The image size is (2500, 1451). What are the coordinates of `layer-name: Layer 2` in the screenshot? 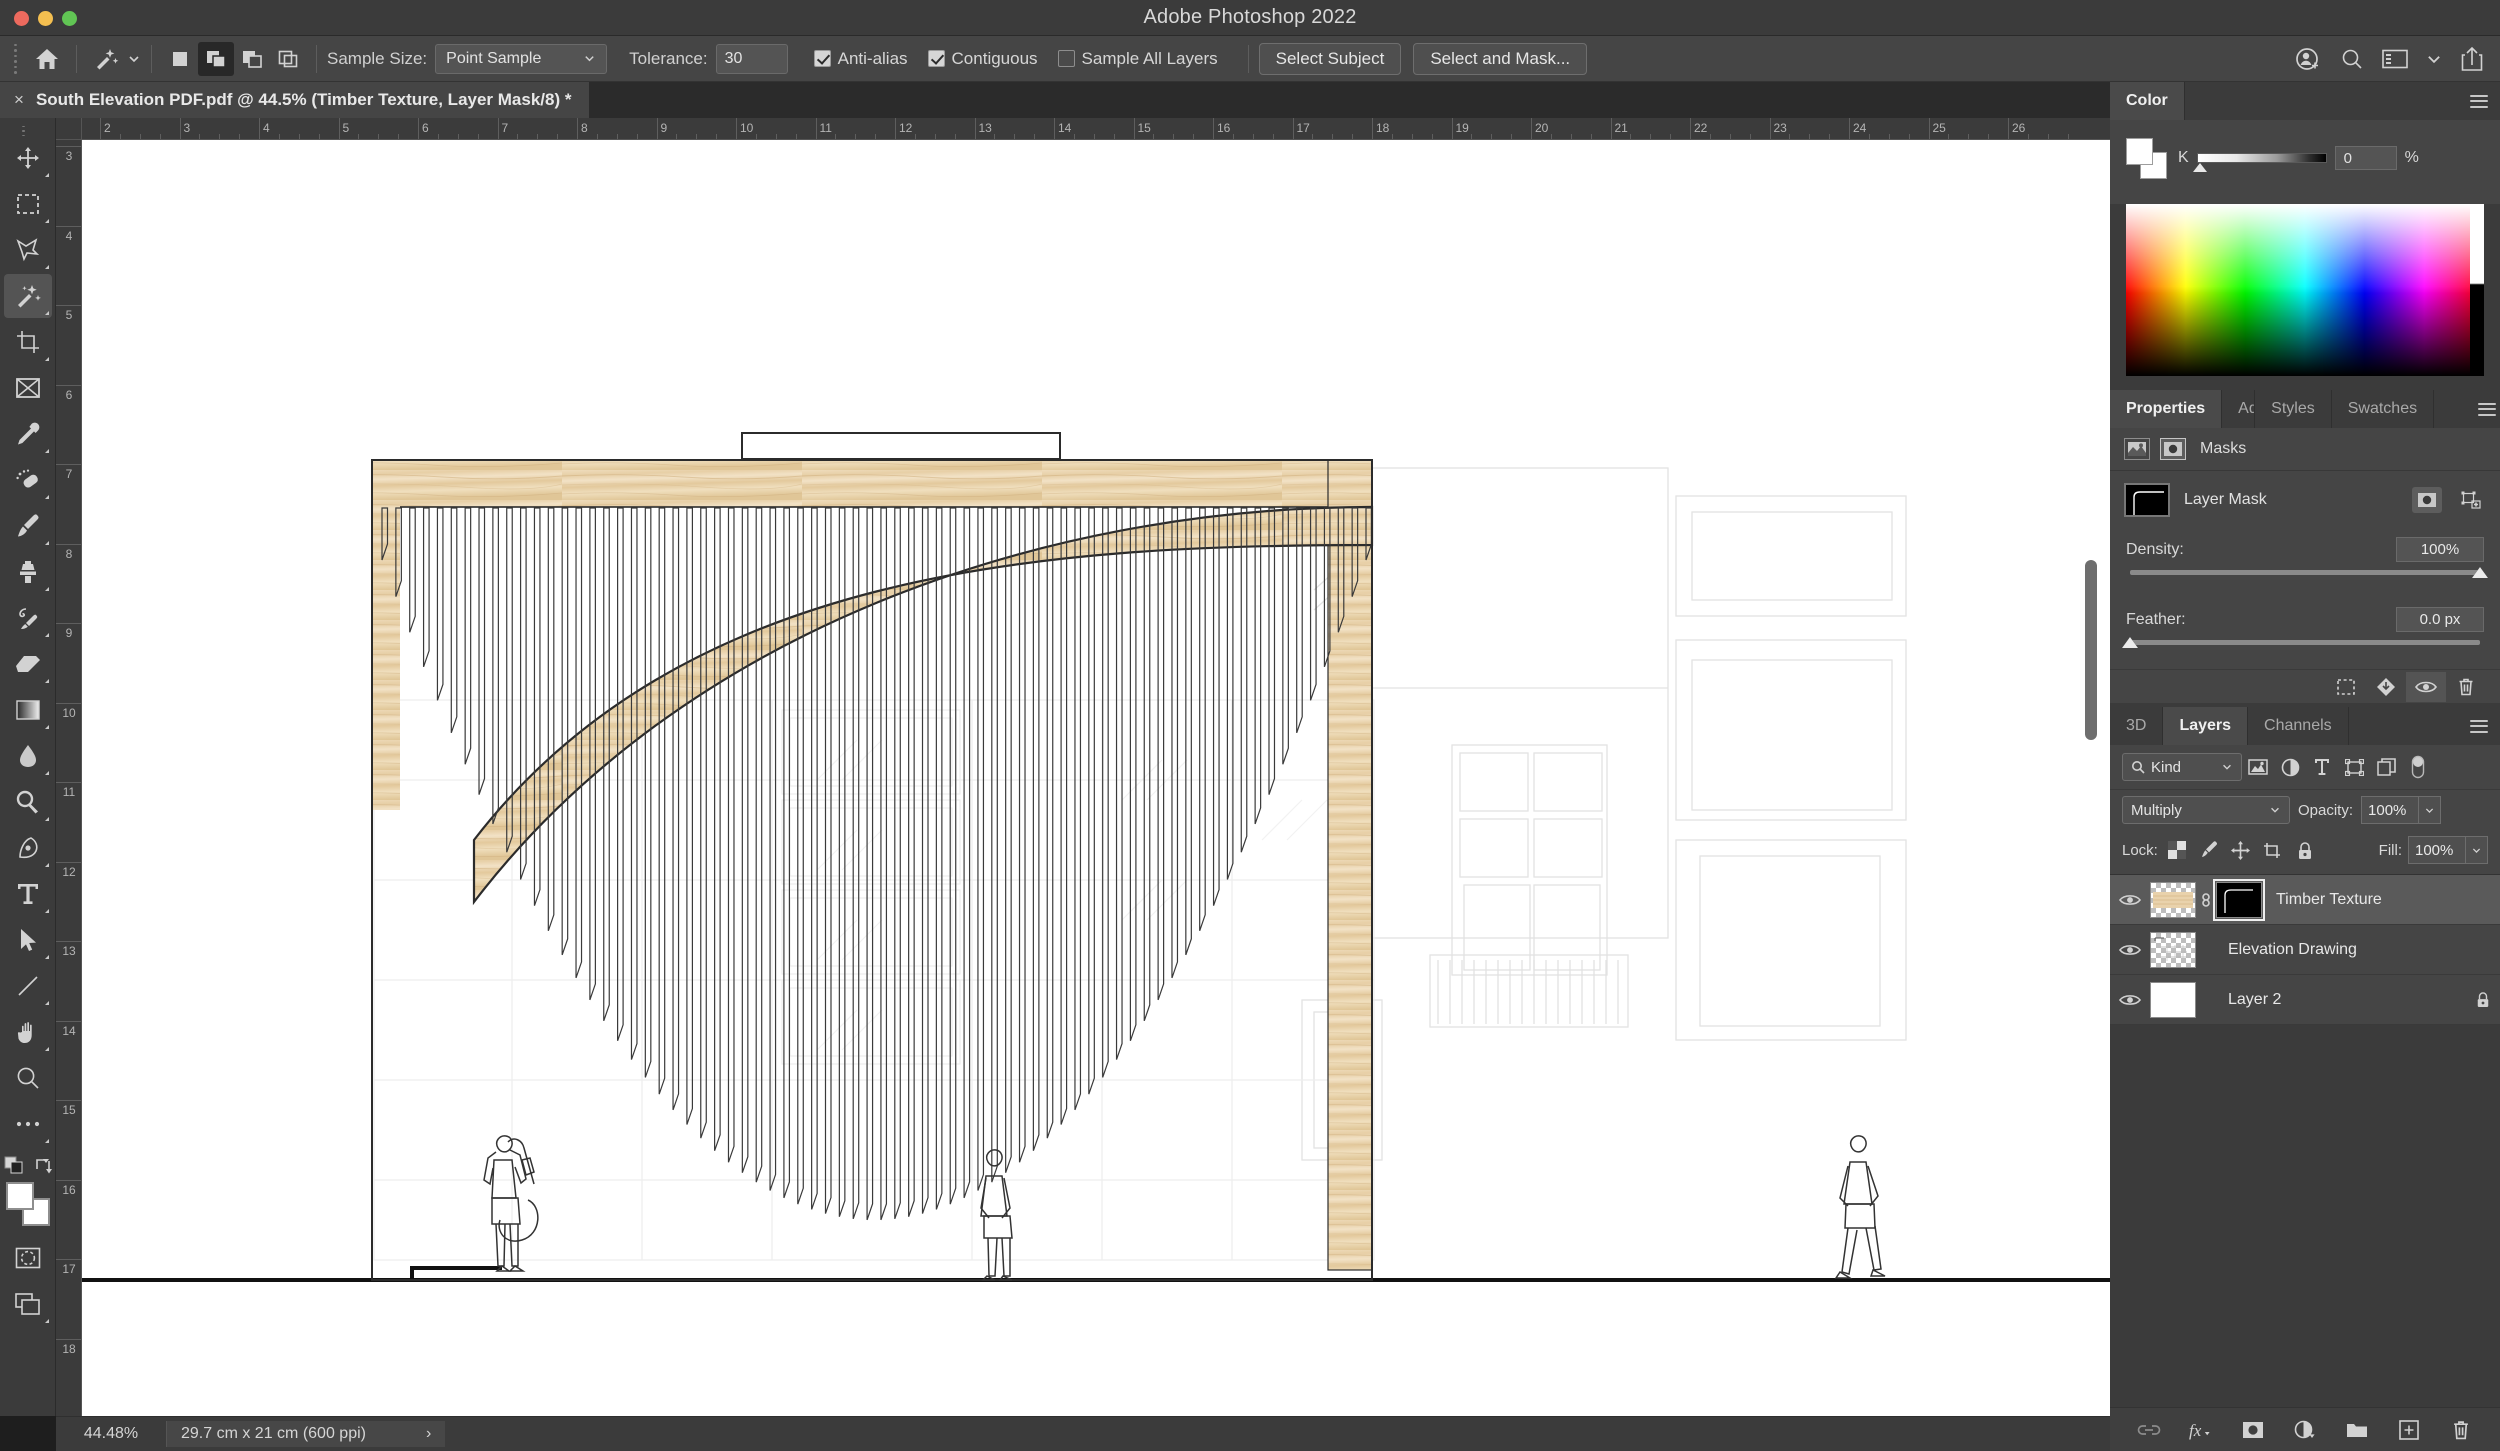 It's located at (2352, 1000).